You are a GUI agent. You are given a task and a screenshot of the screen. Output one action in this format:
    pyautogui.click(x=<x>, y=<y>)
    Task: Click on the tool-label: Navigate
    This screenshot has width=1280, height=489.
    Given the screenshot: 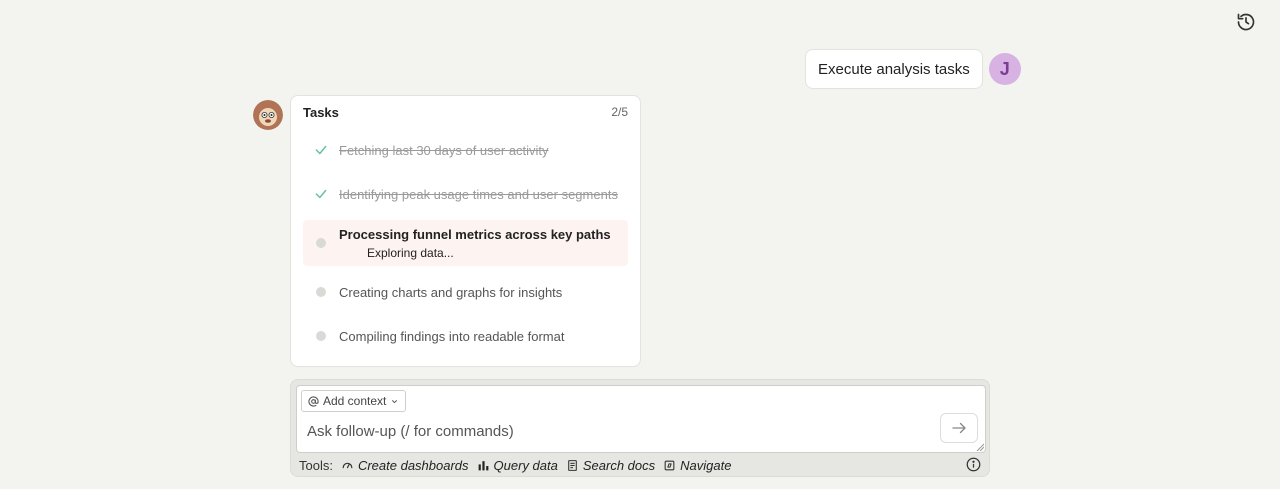 What is the action you would take?
    pyautogui.click(x=706, y=465)
    